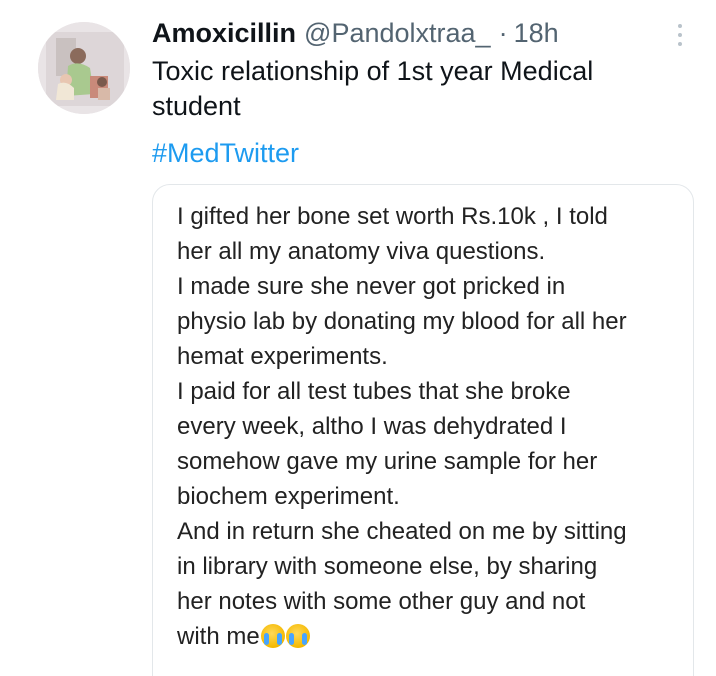 Image resolution: width=716 pixels, height=676 pixels. I want to click on tweet-text-line: student, so click(196, 106).